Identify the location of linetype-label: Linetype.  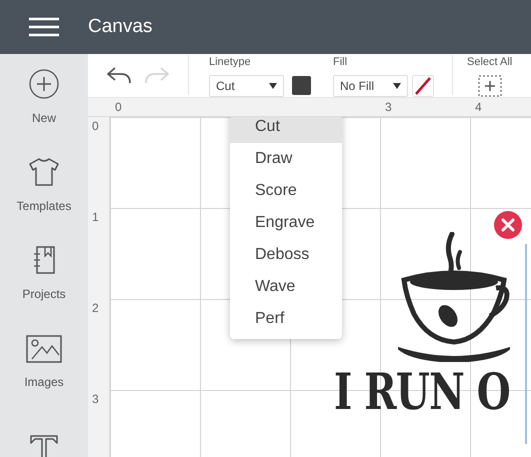
(230, 62).